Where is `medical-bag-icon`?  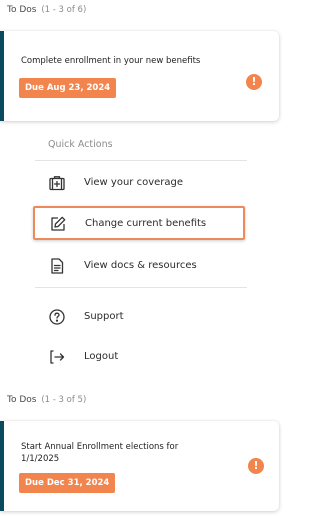 medical-bag-icon is located at coordinates (57, 183).